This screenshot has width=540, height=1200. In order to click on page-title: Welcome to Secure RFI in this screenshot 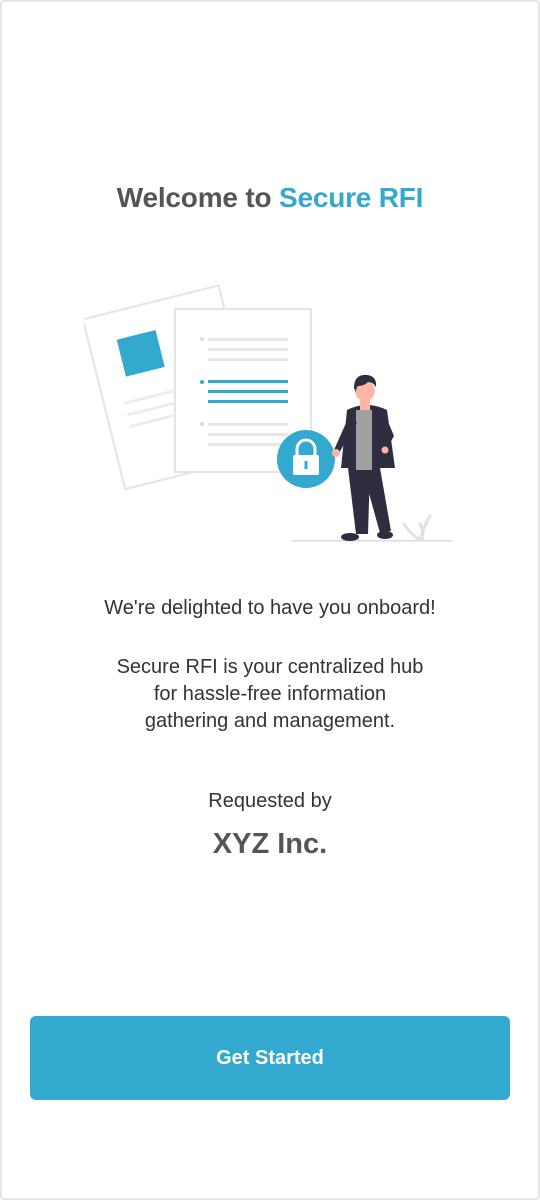, I will do `click(270, 198)`.